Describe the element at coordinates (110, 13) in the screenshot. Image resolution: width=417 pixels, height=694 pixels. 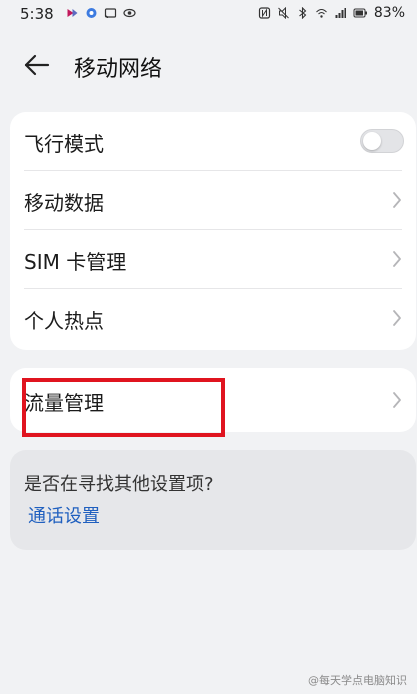
I see `cast-icon` at that location.